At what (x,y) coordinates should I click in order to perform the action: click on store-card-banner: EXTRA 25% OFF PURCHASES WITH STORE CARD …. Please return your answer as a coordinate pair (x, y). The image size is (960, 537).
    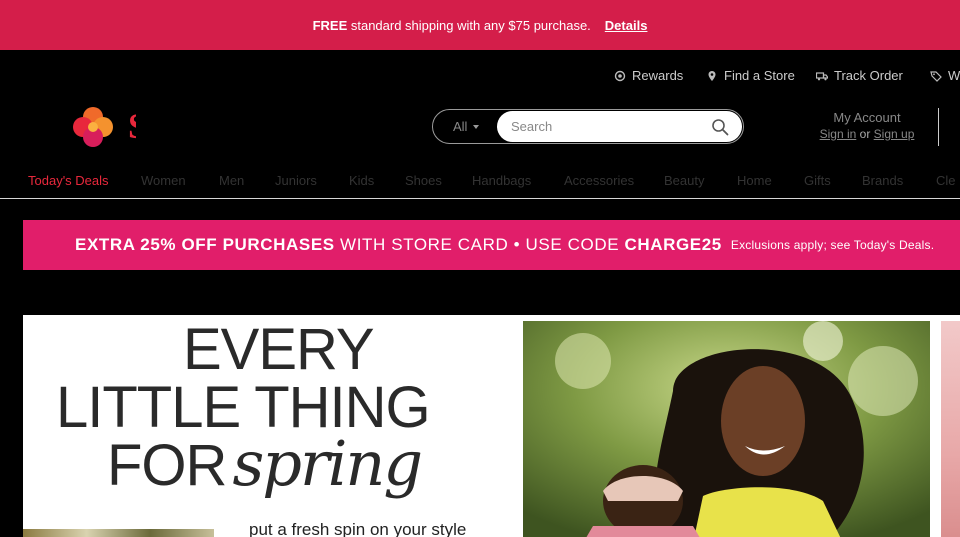
    Looking at the image, I should click on (491, 245).